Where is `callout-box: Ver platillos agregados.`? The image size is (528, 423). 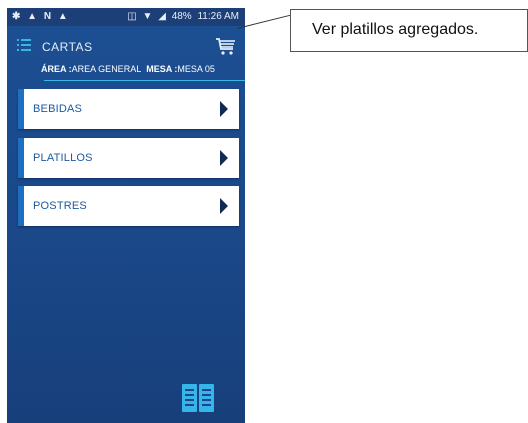 callout-box: Ver platillos agregados. is located at coordinates (409, 30).